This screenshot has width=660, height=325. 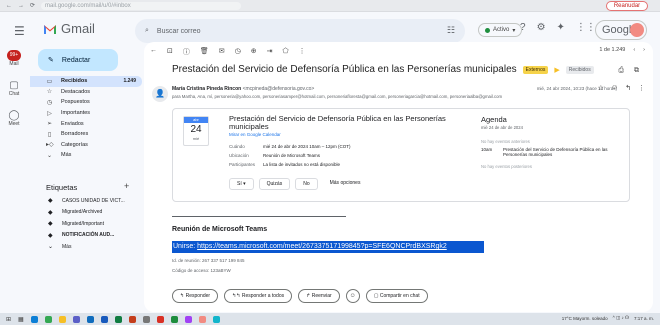 I want to click on nav-item-sent: ➢ Enviados, so click(x=86, y=123).